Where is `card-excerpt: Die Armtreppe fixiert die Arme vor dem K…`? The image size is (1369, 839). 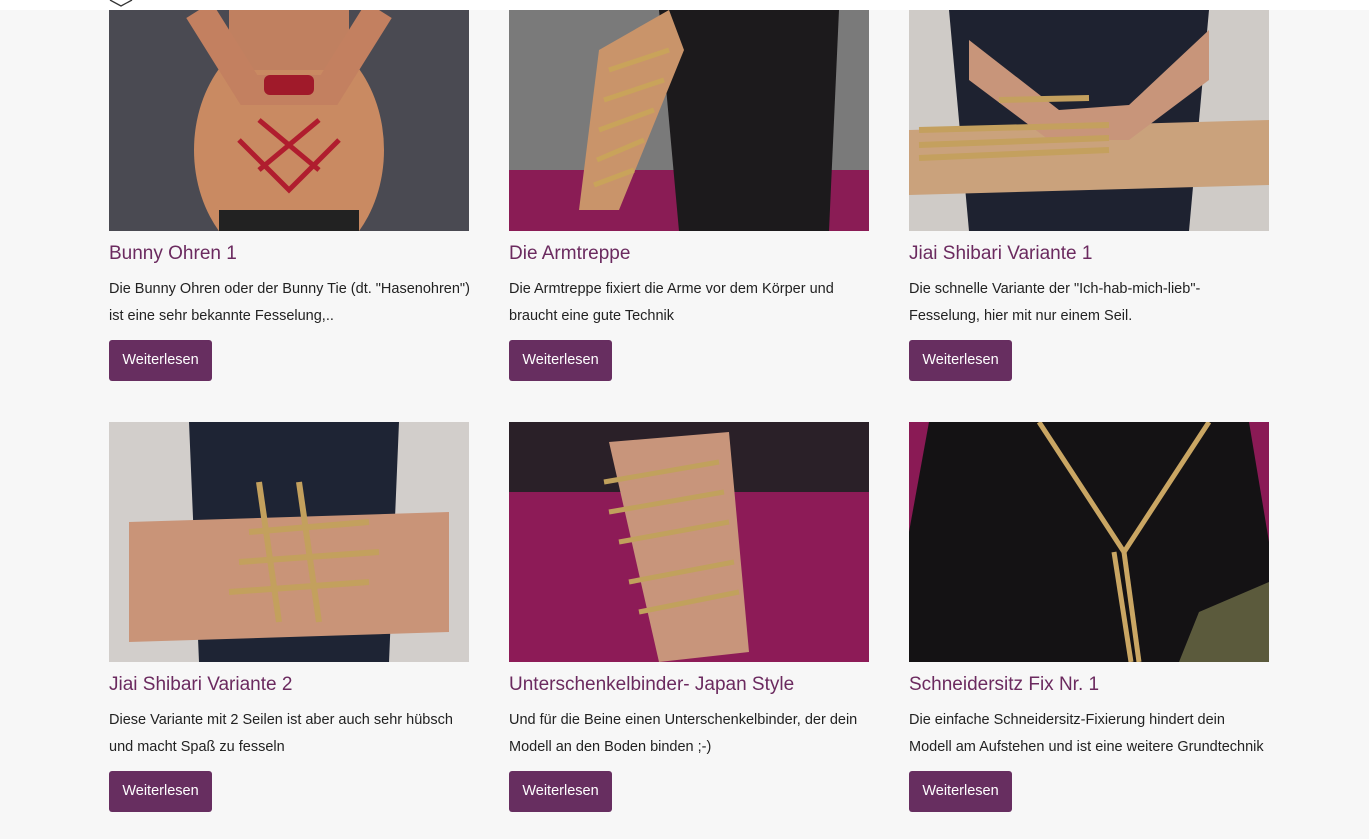
card-excerpt: Die Armtreppe fixiert die Arme vor dem K… is located at coordinates (671, 302).